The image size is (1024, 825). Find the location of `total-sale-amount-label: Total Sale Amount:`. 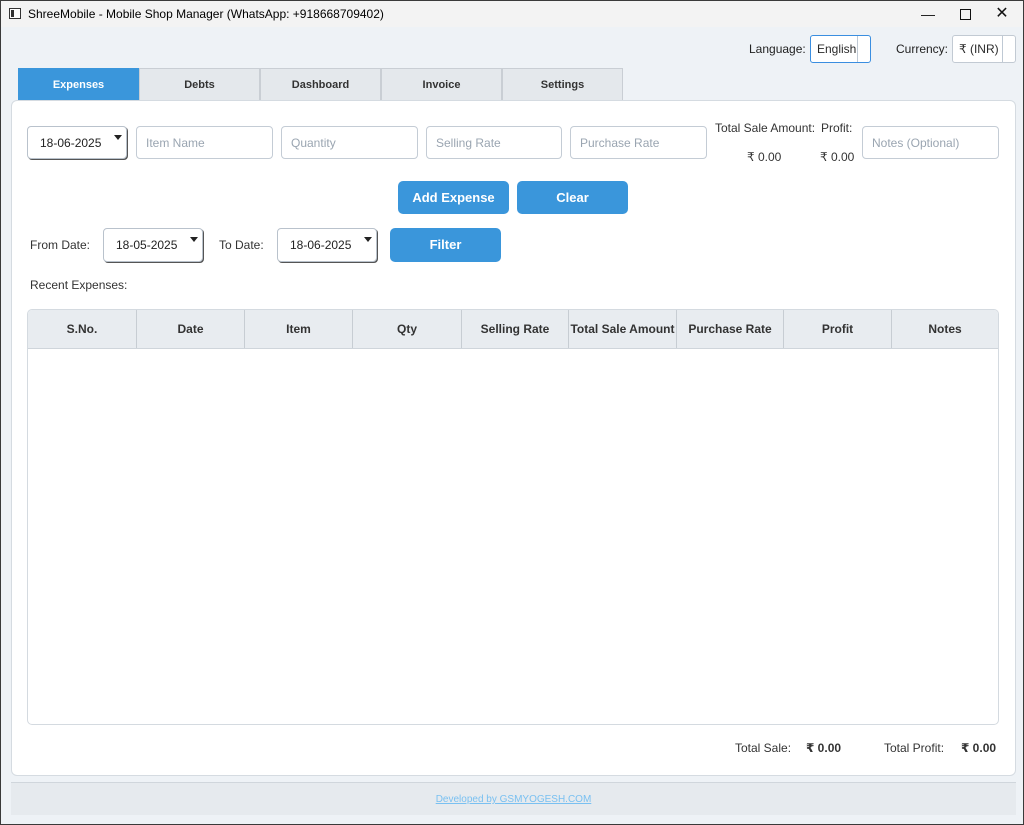

total-sale-amount-label: Total Sale Amount: is located at coordinates (765, 128).